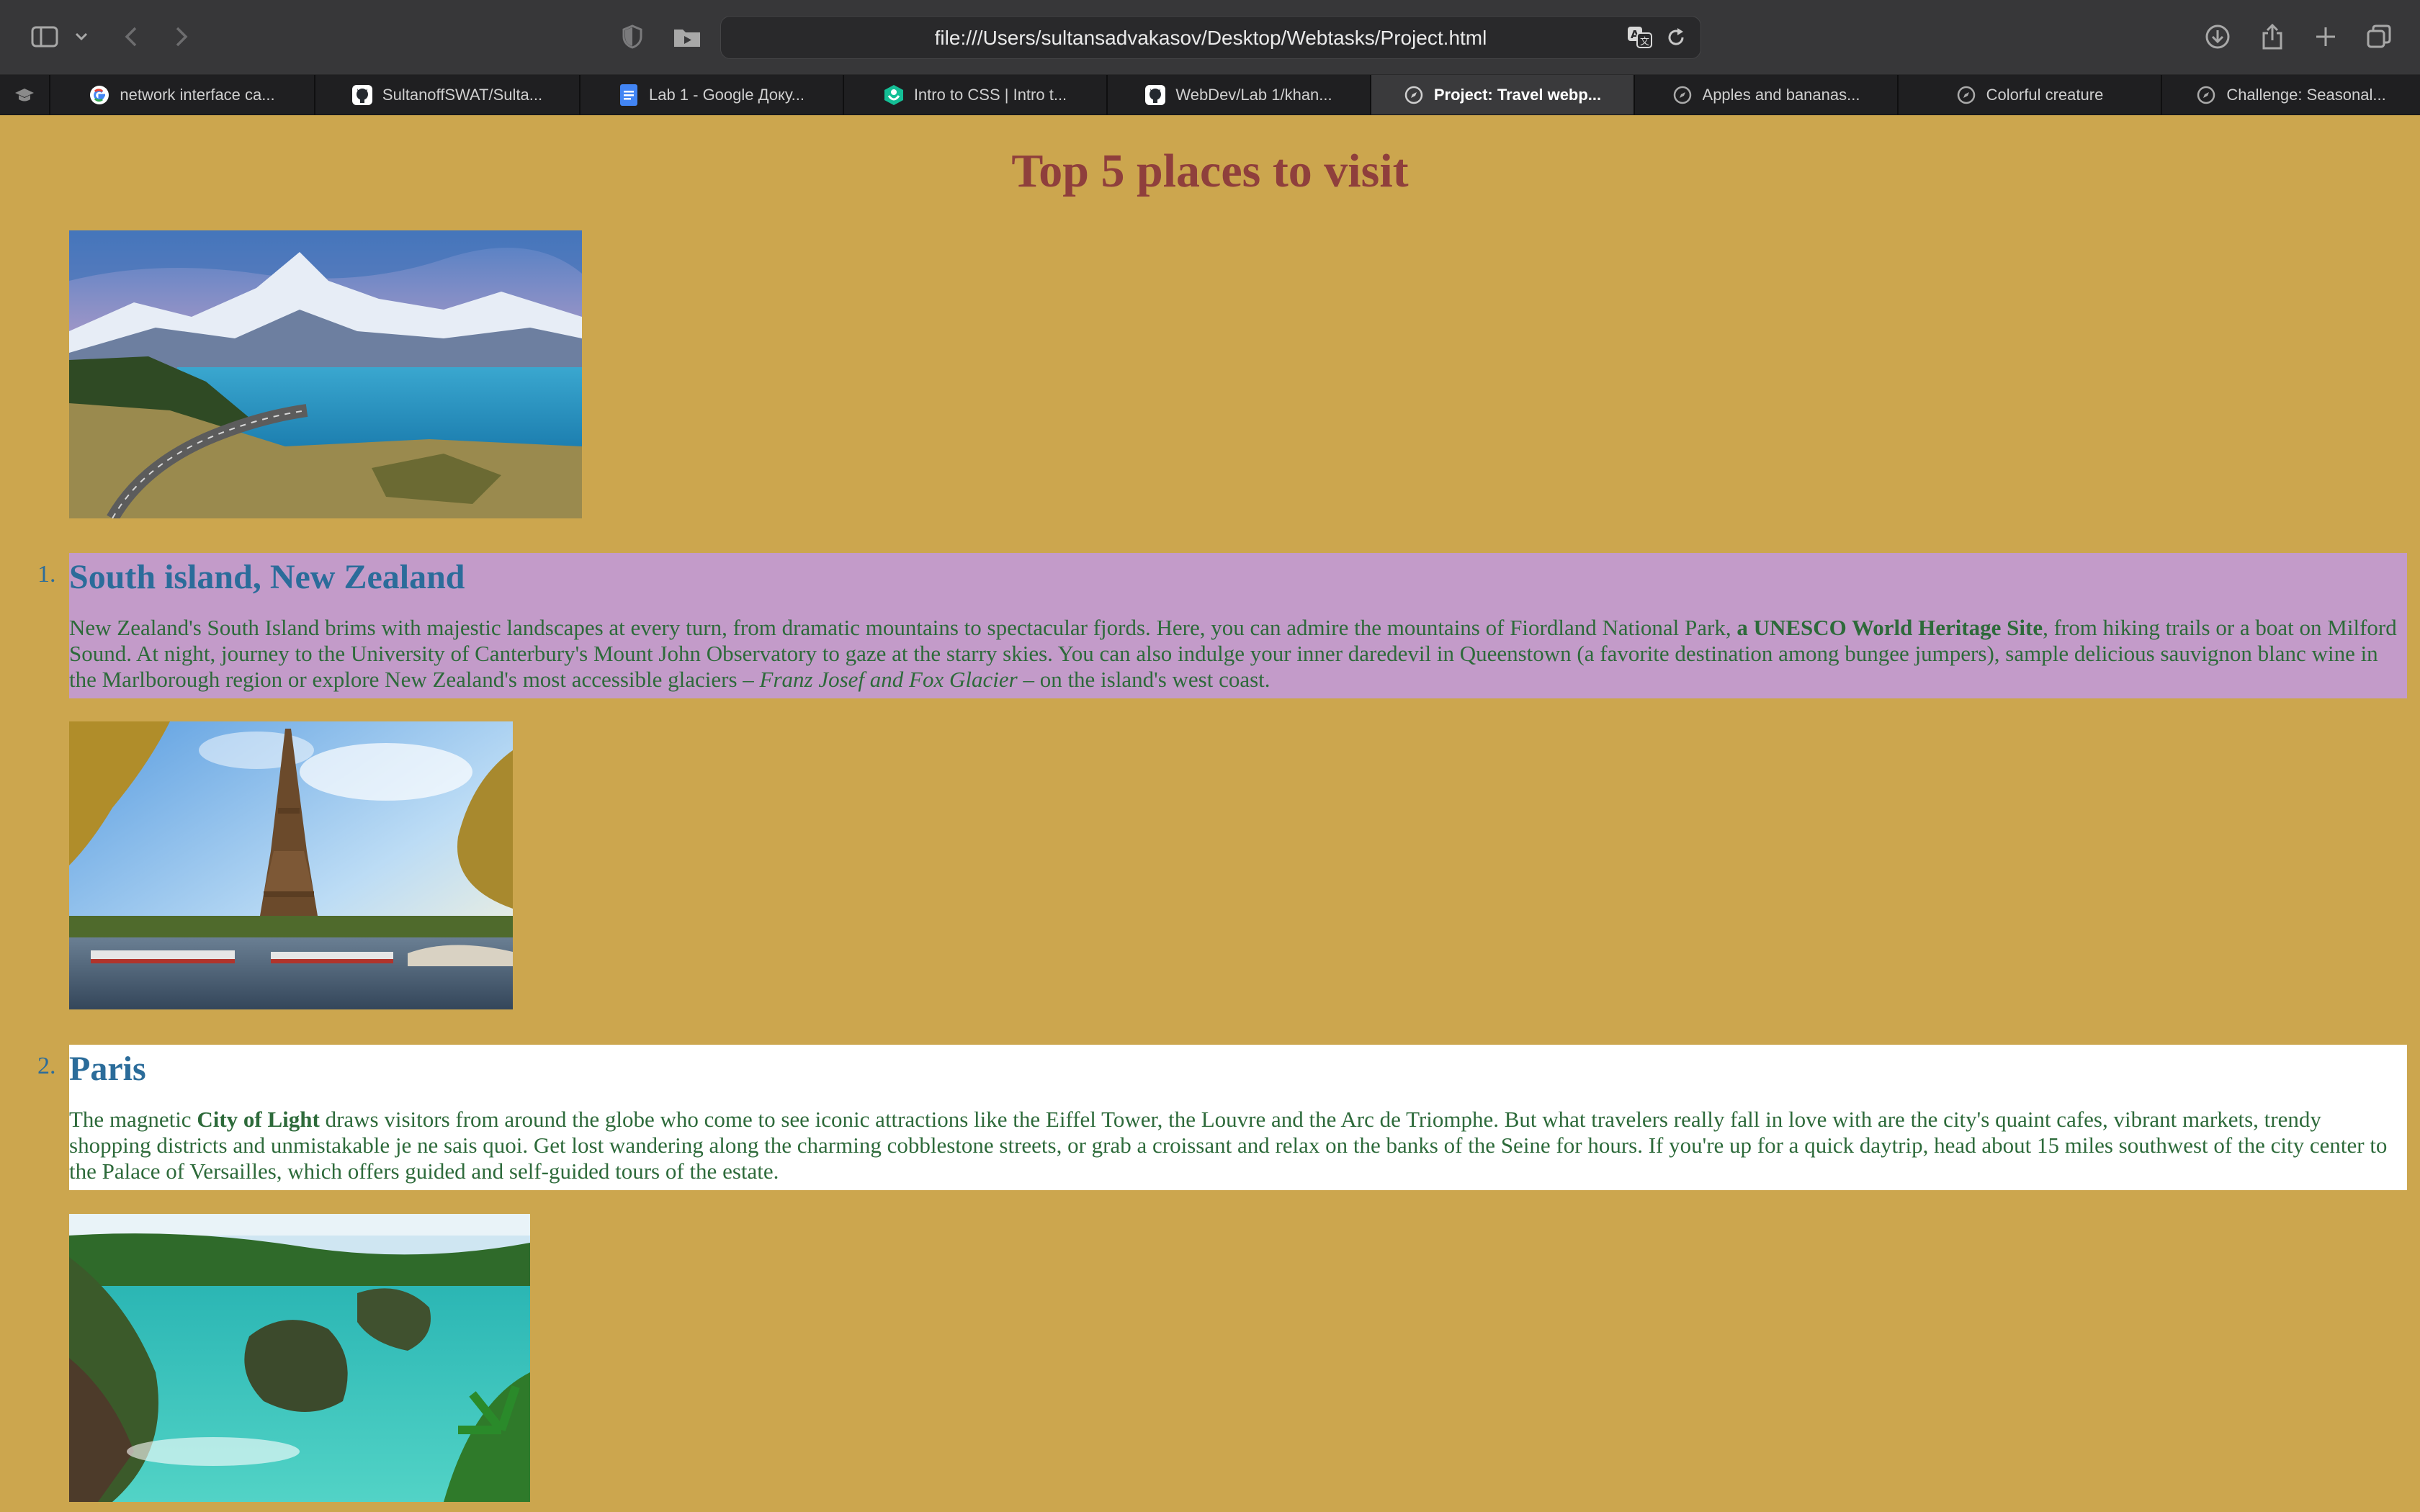 This screenshot has width=2420, height=1512. Describe the element at coordinates (131, 37) in the screenshot. I see `back-arrow-icon` at that location.